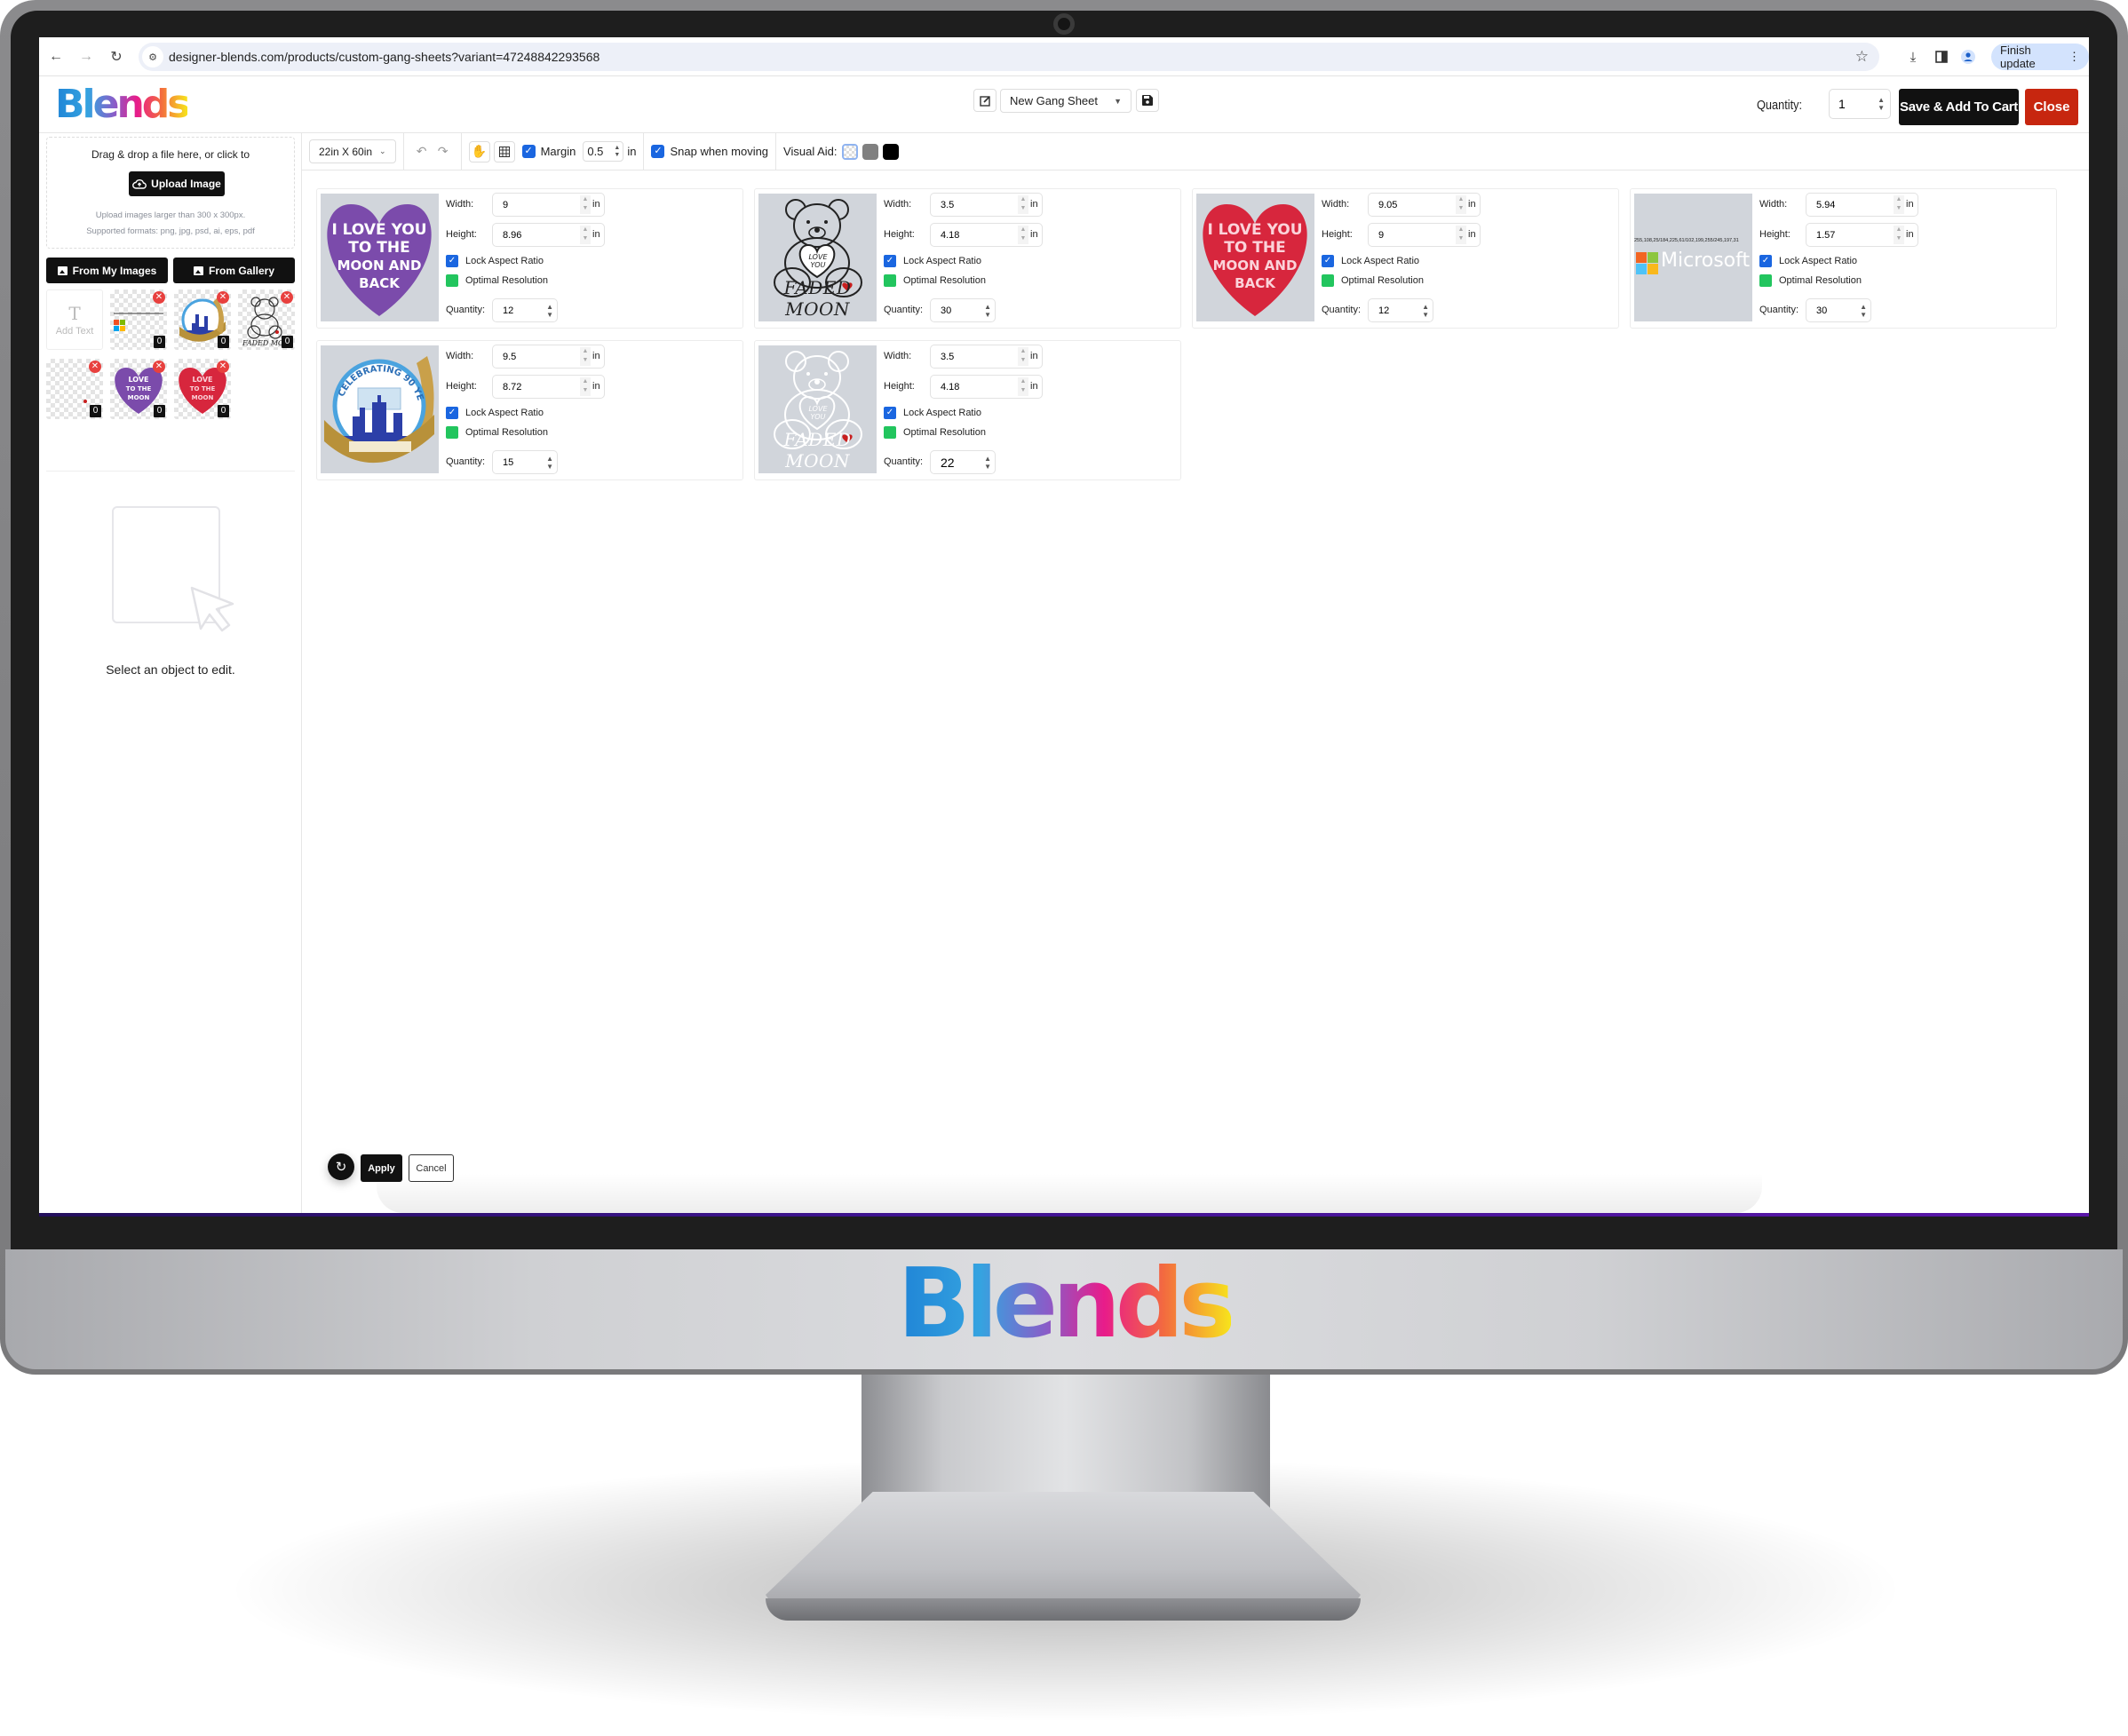 This screenshot has height=1736, width=2128. Describe the element at coordinates (617, 152) in the screenshot. I see `margin-stepper: ▲ ▼` at that location.